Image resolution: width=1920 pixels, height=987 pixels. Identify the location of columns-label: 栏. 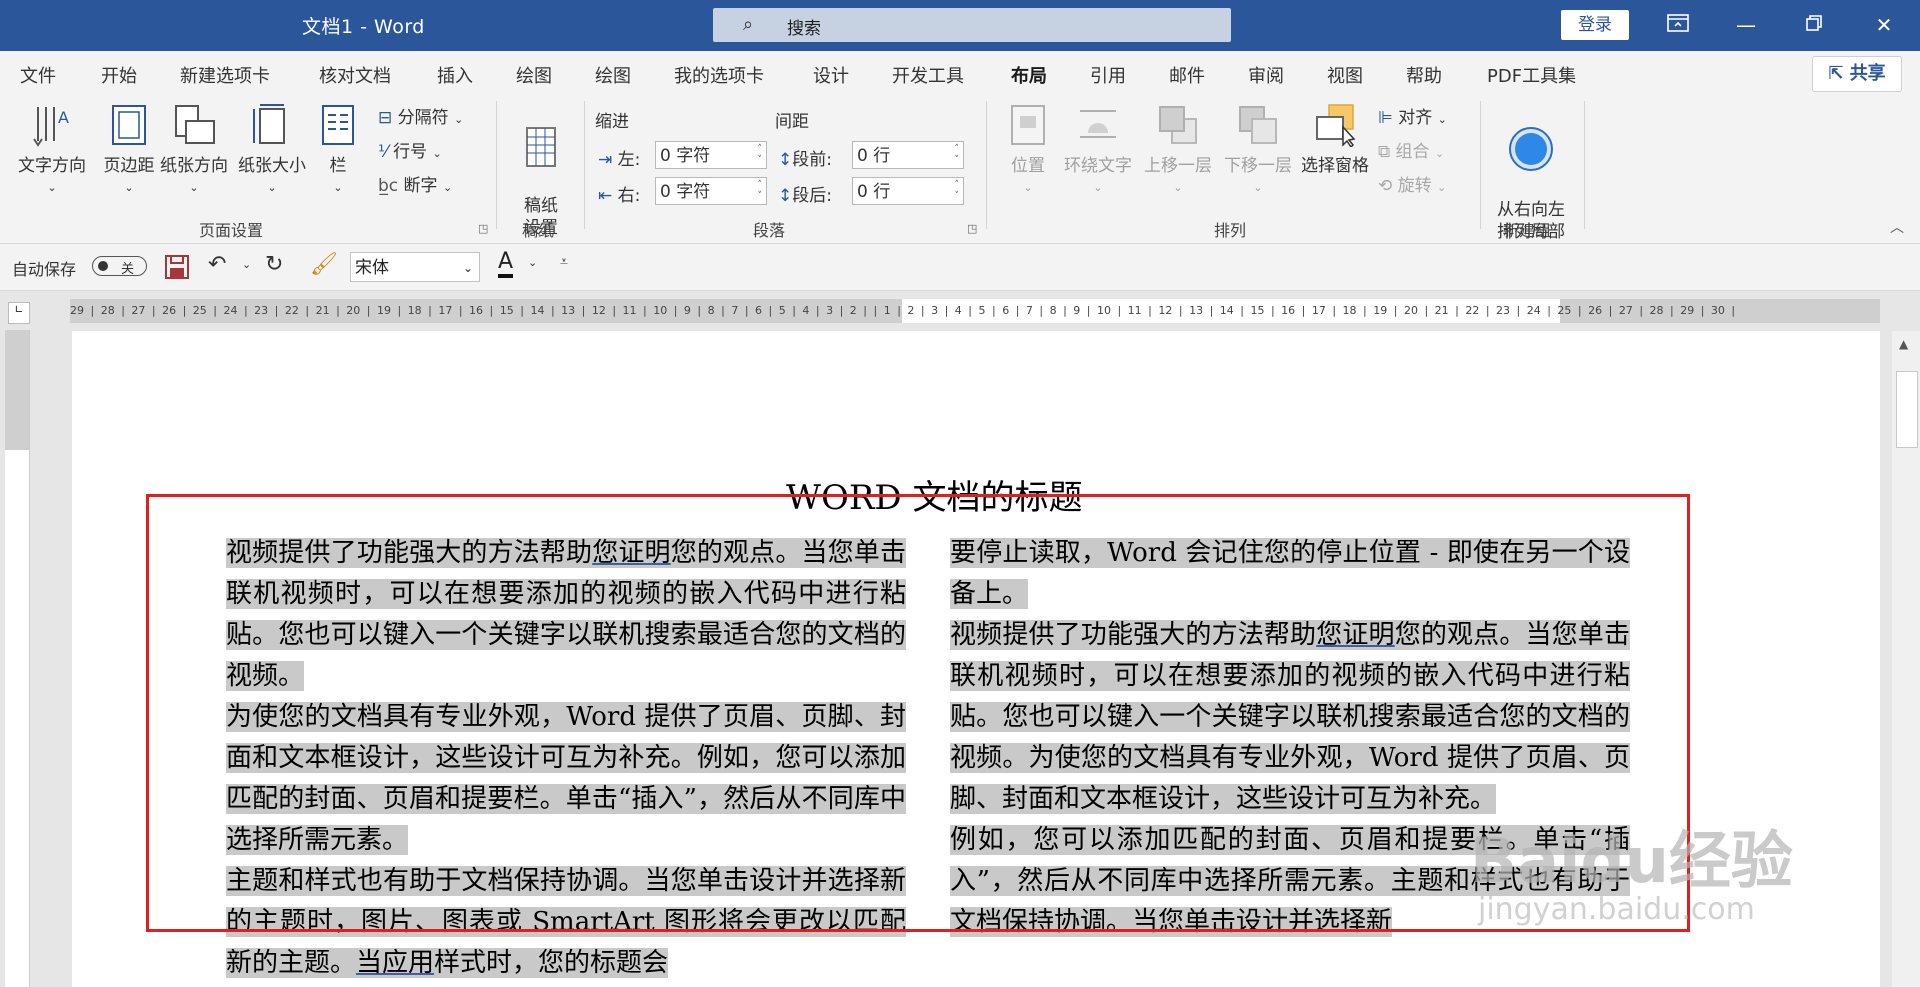
(338, 166).